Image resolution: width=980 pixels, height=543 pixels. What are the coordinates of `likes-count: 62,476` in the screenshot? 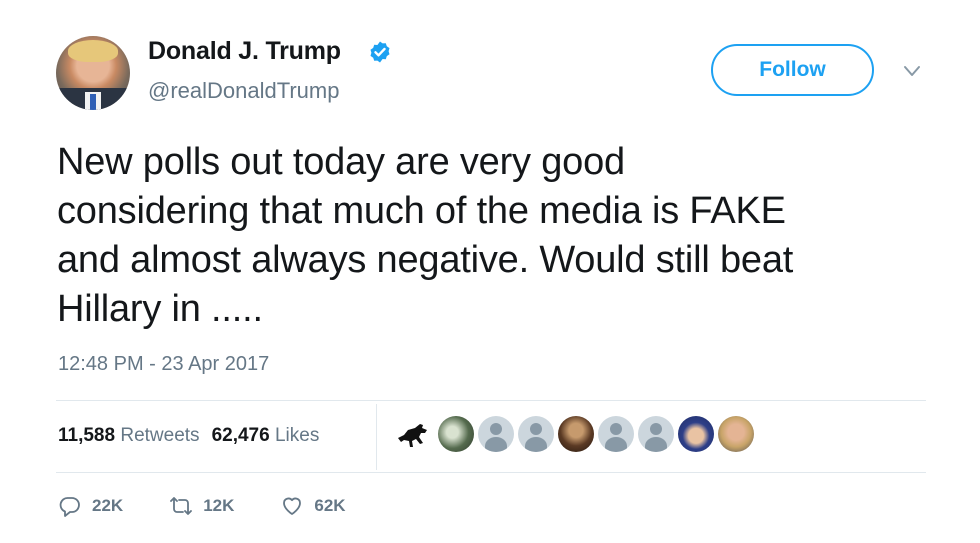 It's located at (240, 435).